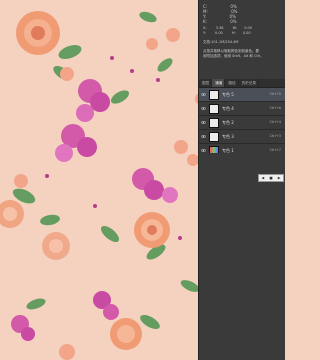 Image resolution: width=320 pixels, height=360 pixels. I want to click on channel-row: 专色 4 Ctrl+6, so click(242, 109).